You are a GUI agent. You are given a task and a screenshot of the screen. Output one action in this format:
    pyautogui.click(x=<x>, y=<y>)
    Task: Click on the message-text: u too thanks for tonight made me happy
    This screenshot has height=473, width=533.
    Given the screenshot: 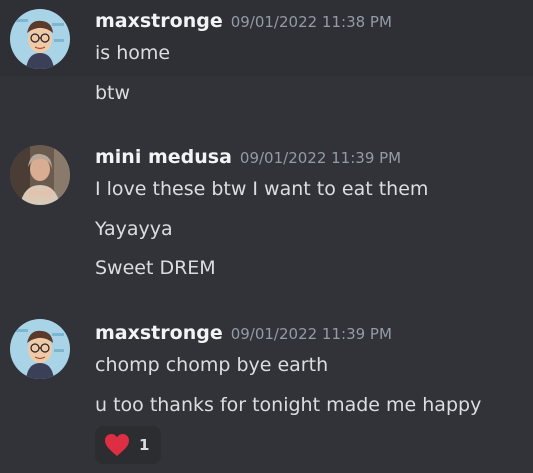 What is the action you would take?
    pyautogui.click(x=288, y=405)
    